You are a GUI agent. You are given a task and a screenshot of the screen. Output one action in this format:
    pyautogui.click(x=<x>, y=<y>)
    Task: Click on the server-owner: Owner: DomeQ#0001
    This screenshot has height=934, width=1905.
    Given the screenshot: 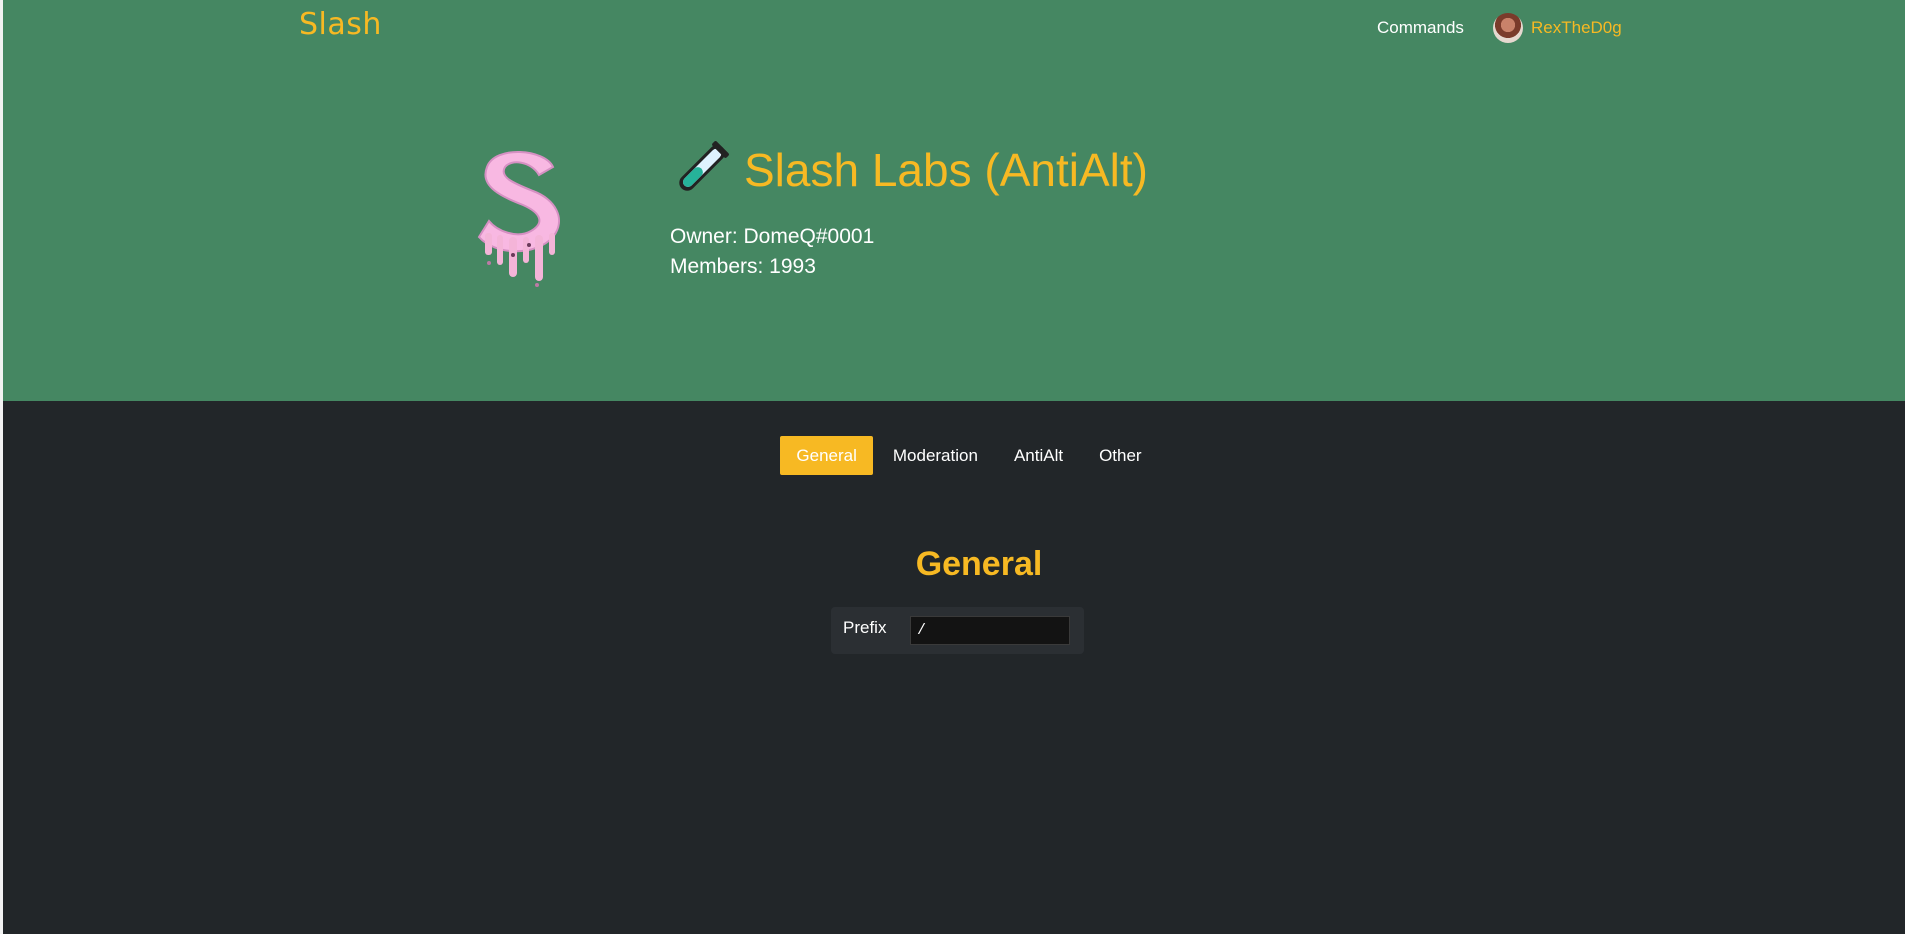 What is the action you would take?
    pyautogui.click(x=772, y=236)
    